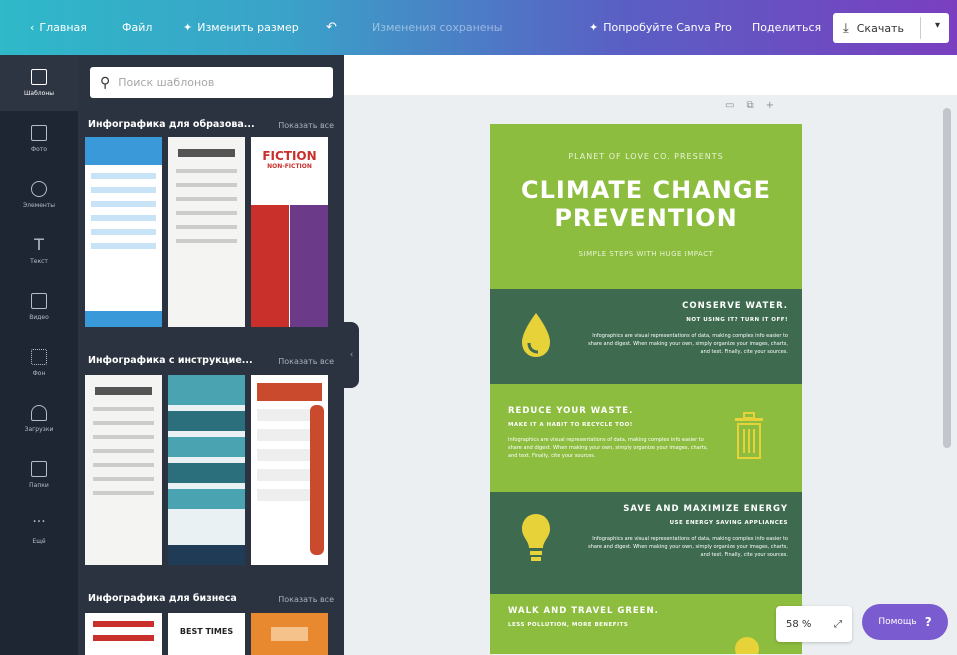  I want to click on thumb-header, so click(289, 392).